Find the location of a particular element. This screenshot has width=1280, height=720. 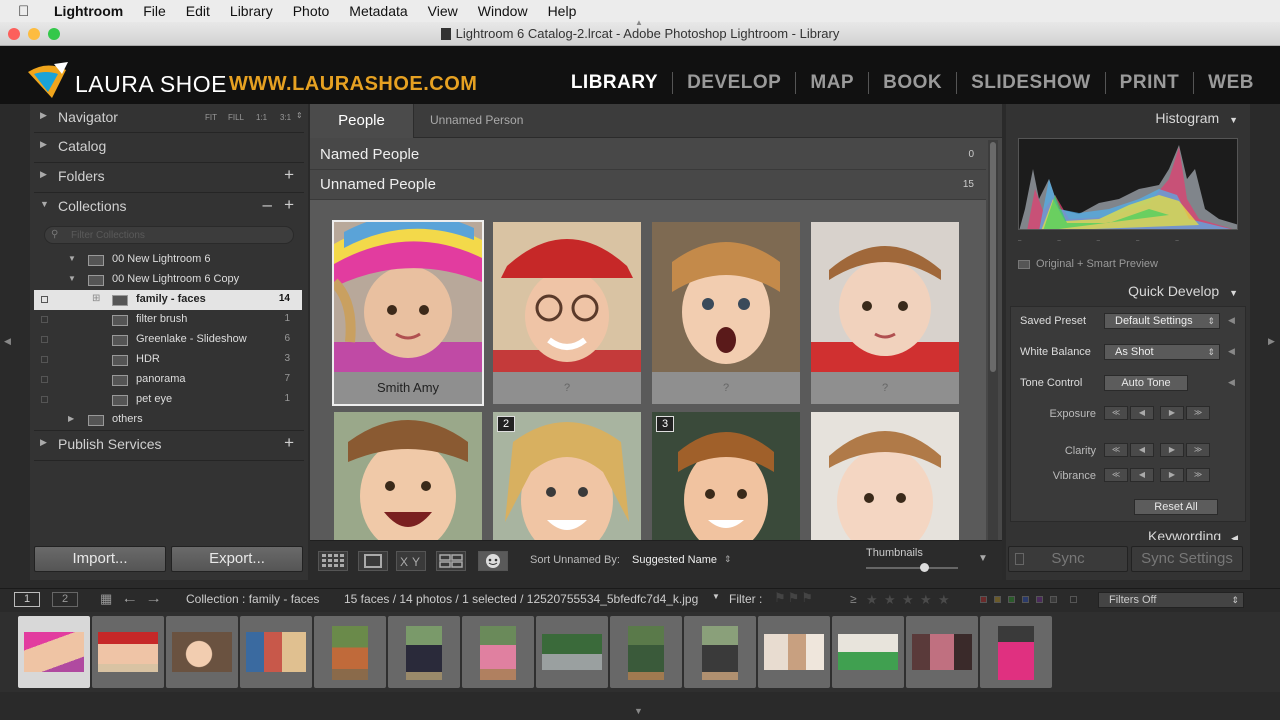

dropdown-arrow-icon: ▼ is located at coordinates (716, 596).